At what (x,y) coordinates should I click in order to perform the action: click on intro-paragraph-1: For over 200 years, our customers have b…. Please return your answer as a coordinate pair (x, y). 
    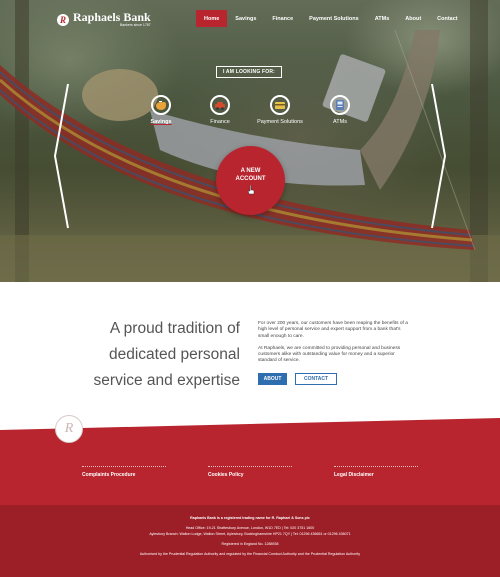
    Looking at the image, I should click on (333, 330).